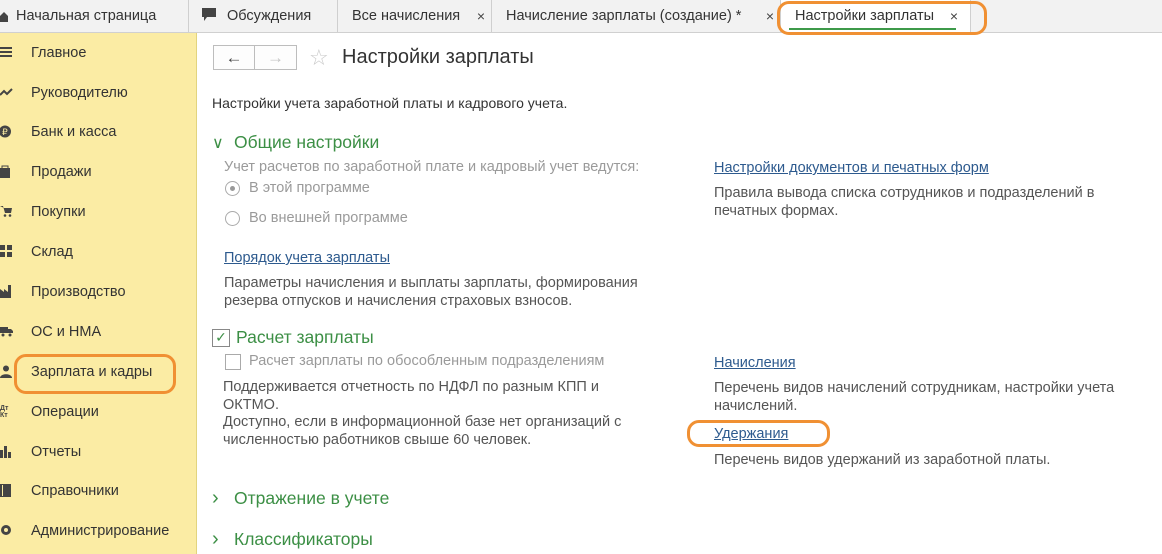 Image resolution: width=1162 pixels, height=554 pixels. I want to click on home-icon, so click(4, 16).